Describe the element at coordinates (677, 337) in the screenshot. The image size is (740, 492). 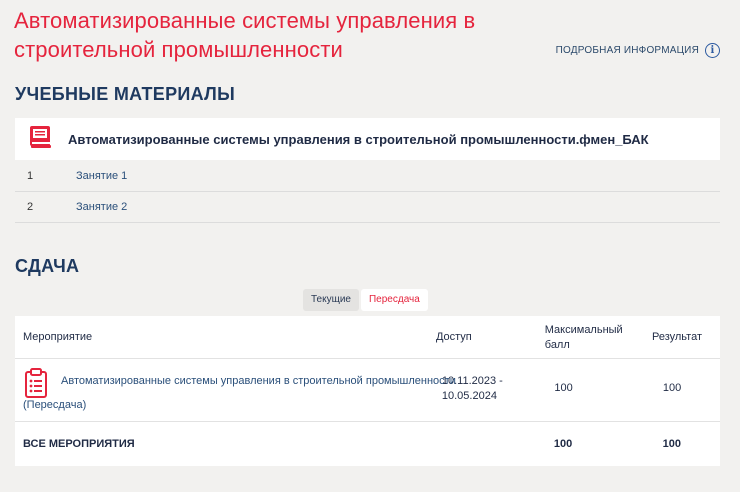
I see `column-header-result: Результат` at that location.